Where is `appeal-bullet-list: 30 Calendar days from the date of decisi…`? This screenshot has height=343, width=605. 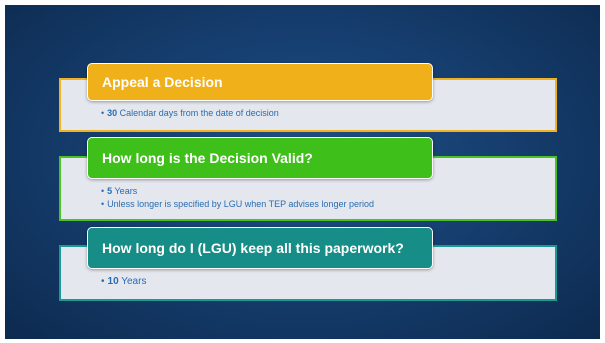 appeal-bullet-list: 30 Calendar days from the date of decisi… is located at coordinates (190, 113).